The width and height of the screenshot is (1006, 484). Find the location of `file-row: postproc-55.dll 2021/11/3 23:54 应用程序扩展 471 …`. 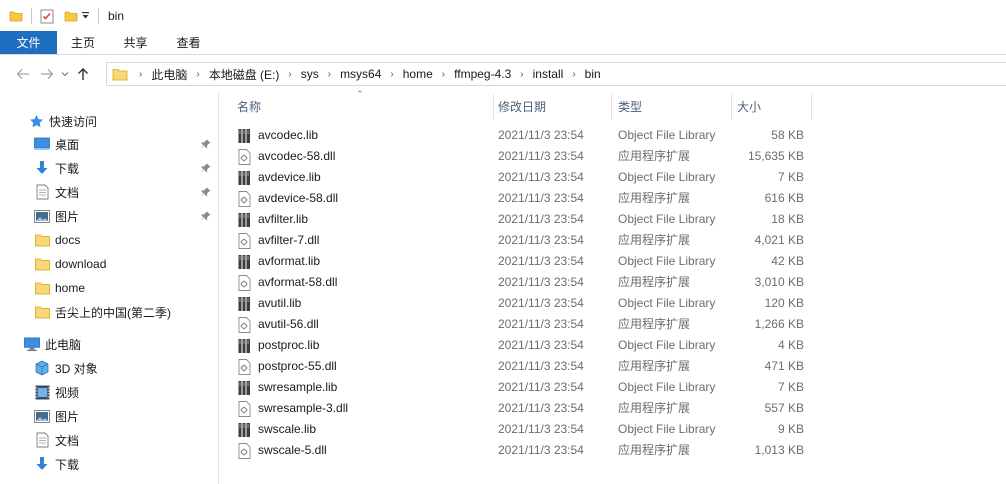

file-row: postproc-55.dll 2021/11/3 23:54 应用程序扩展 471 … is located at coordinates (614, 366).